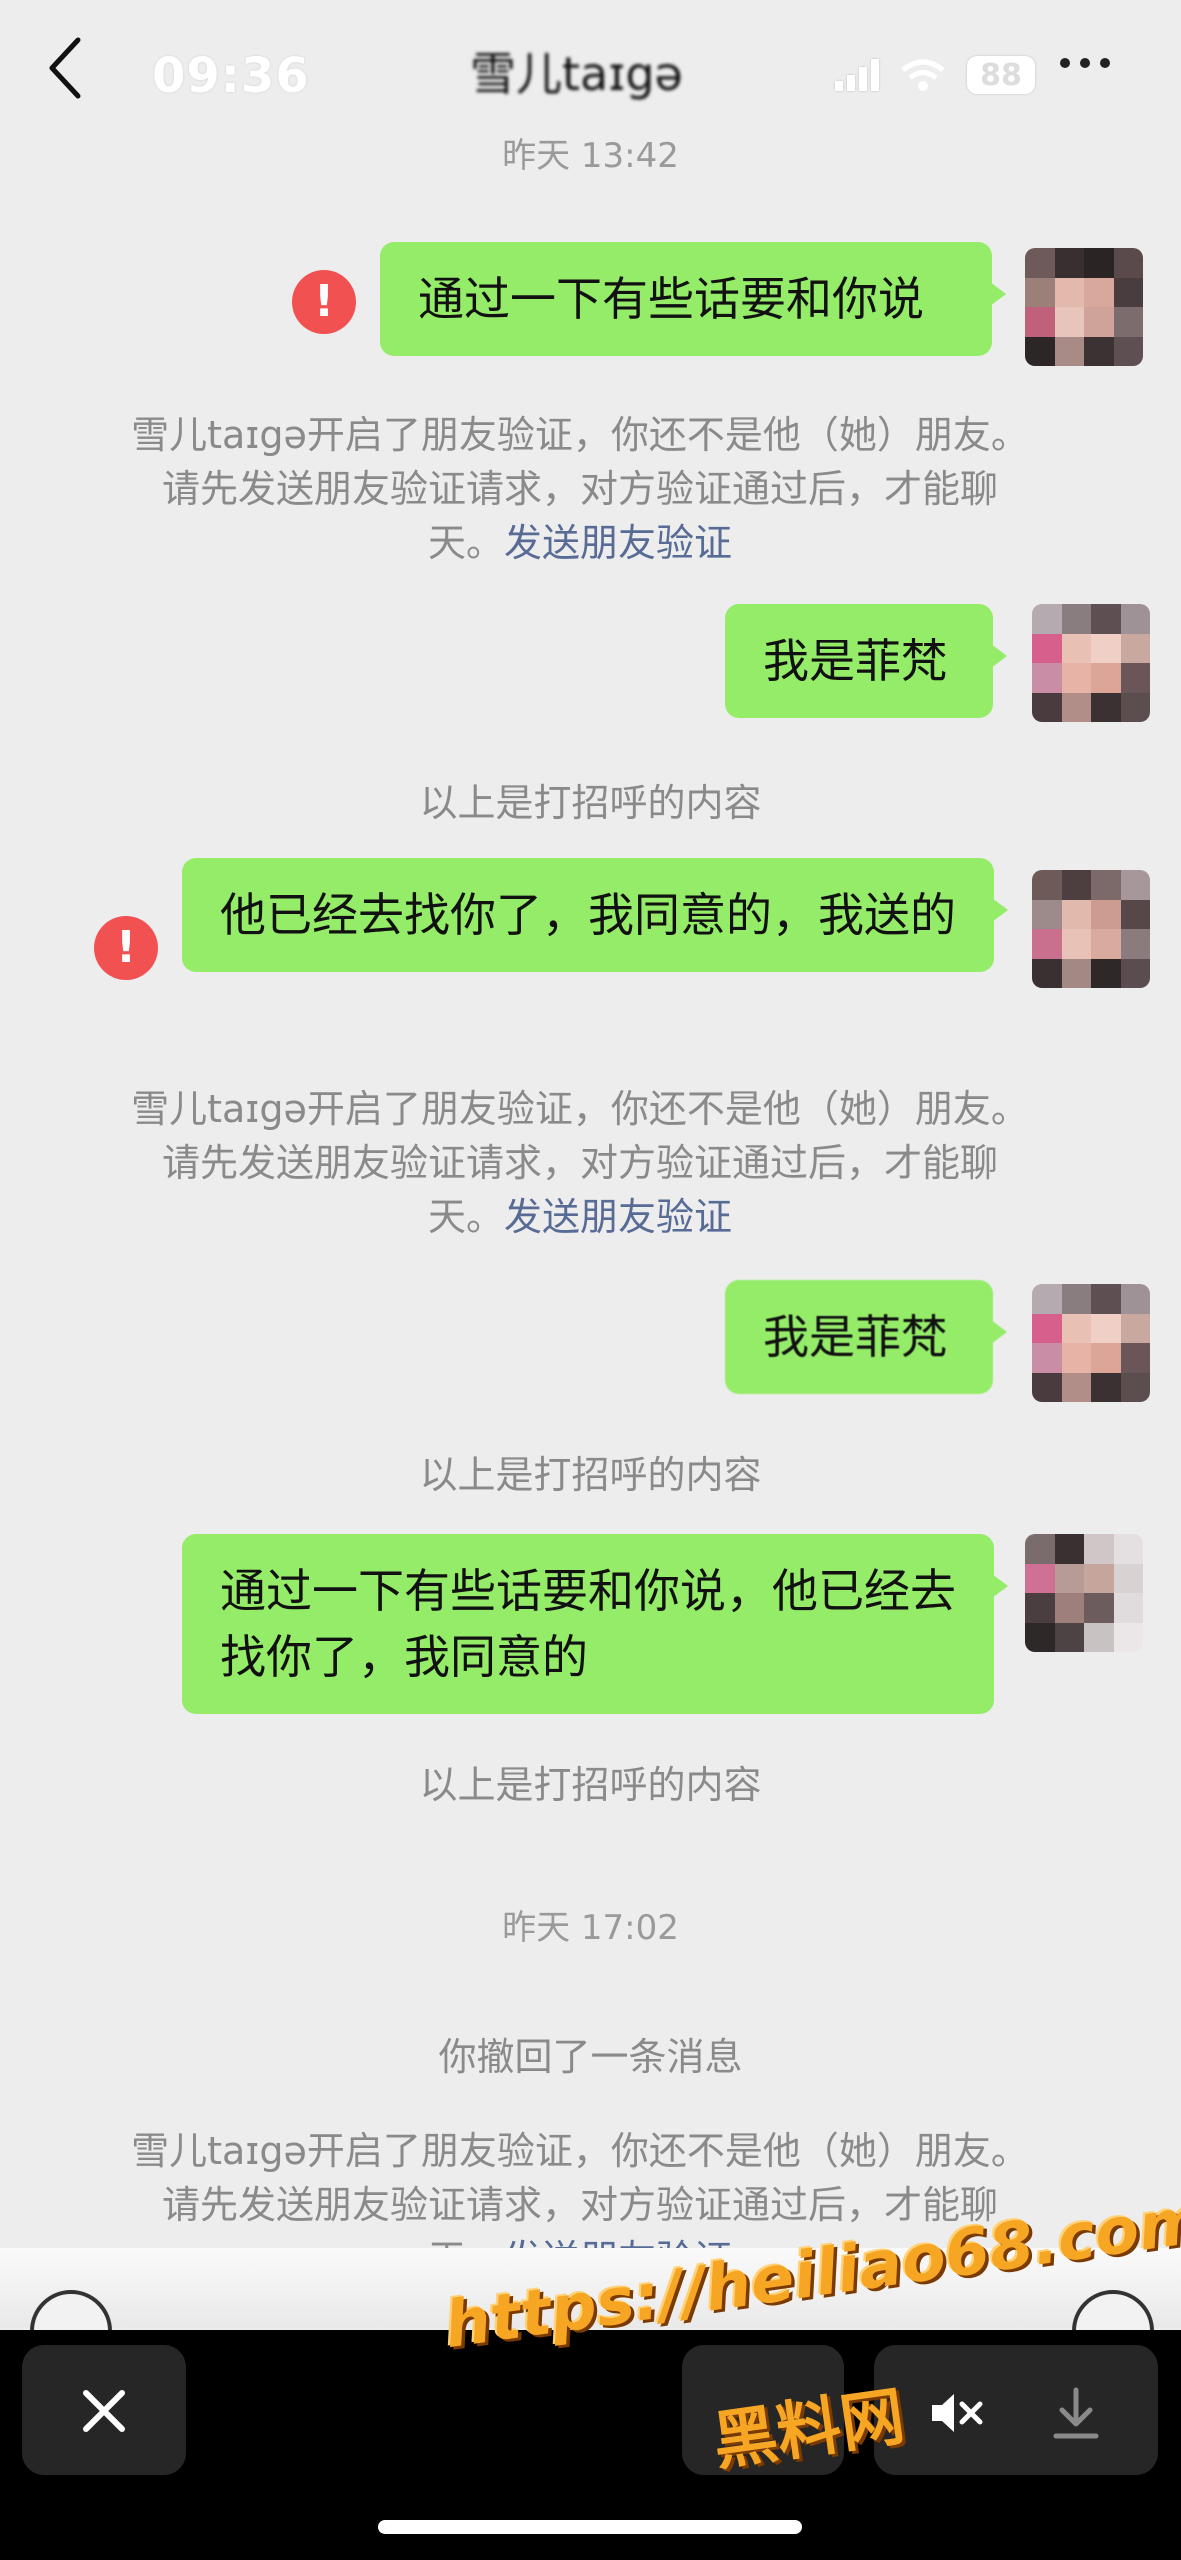  I want to click on chat-title: 雪儿taɪgə, so click(576, 74).